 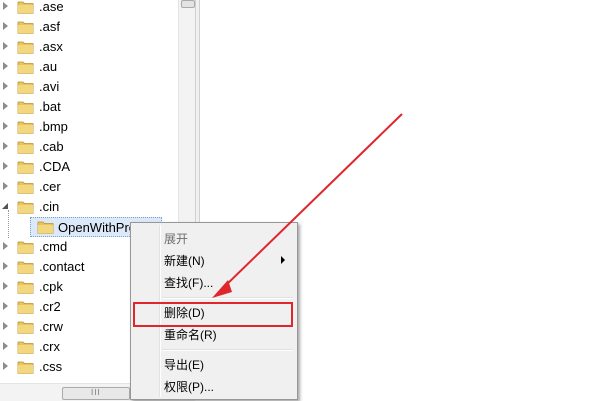 I want to click on tree-item-label: .css, so click(x=51, y=366).